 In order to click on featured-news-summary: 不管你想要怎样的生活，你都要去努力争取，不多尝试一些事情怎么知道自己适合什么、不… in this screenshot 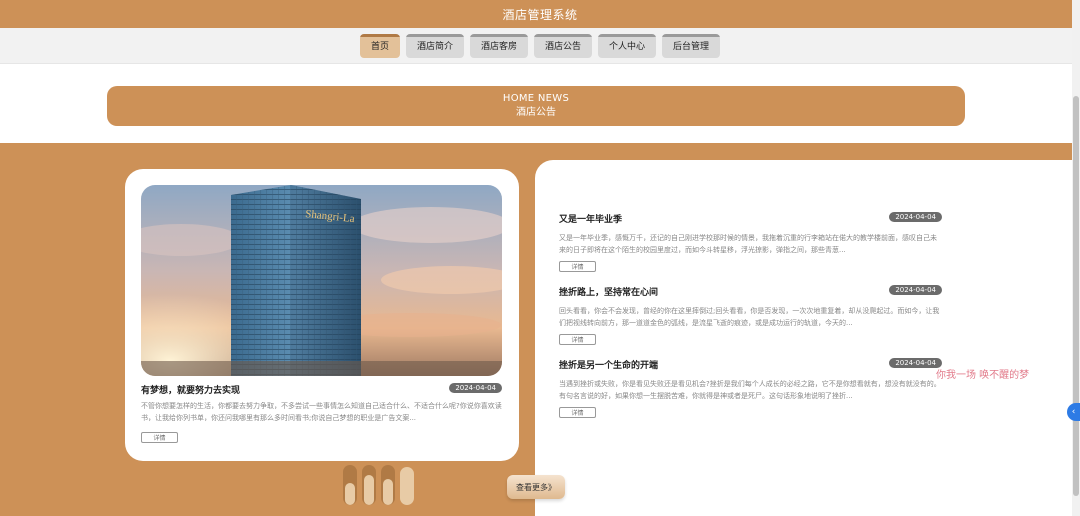, I will do `click(321, 412)`.